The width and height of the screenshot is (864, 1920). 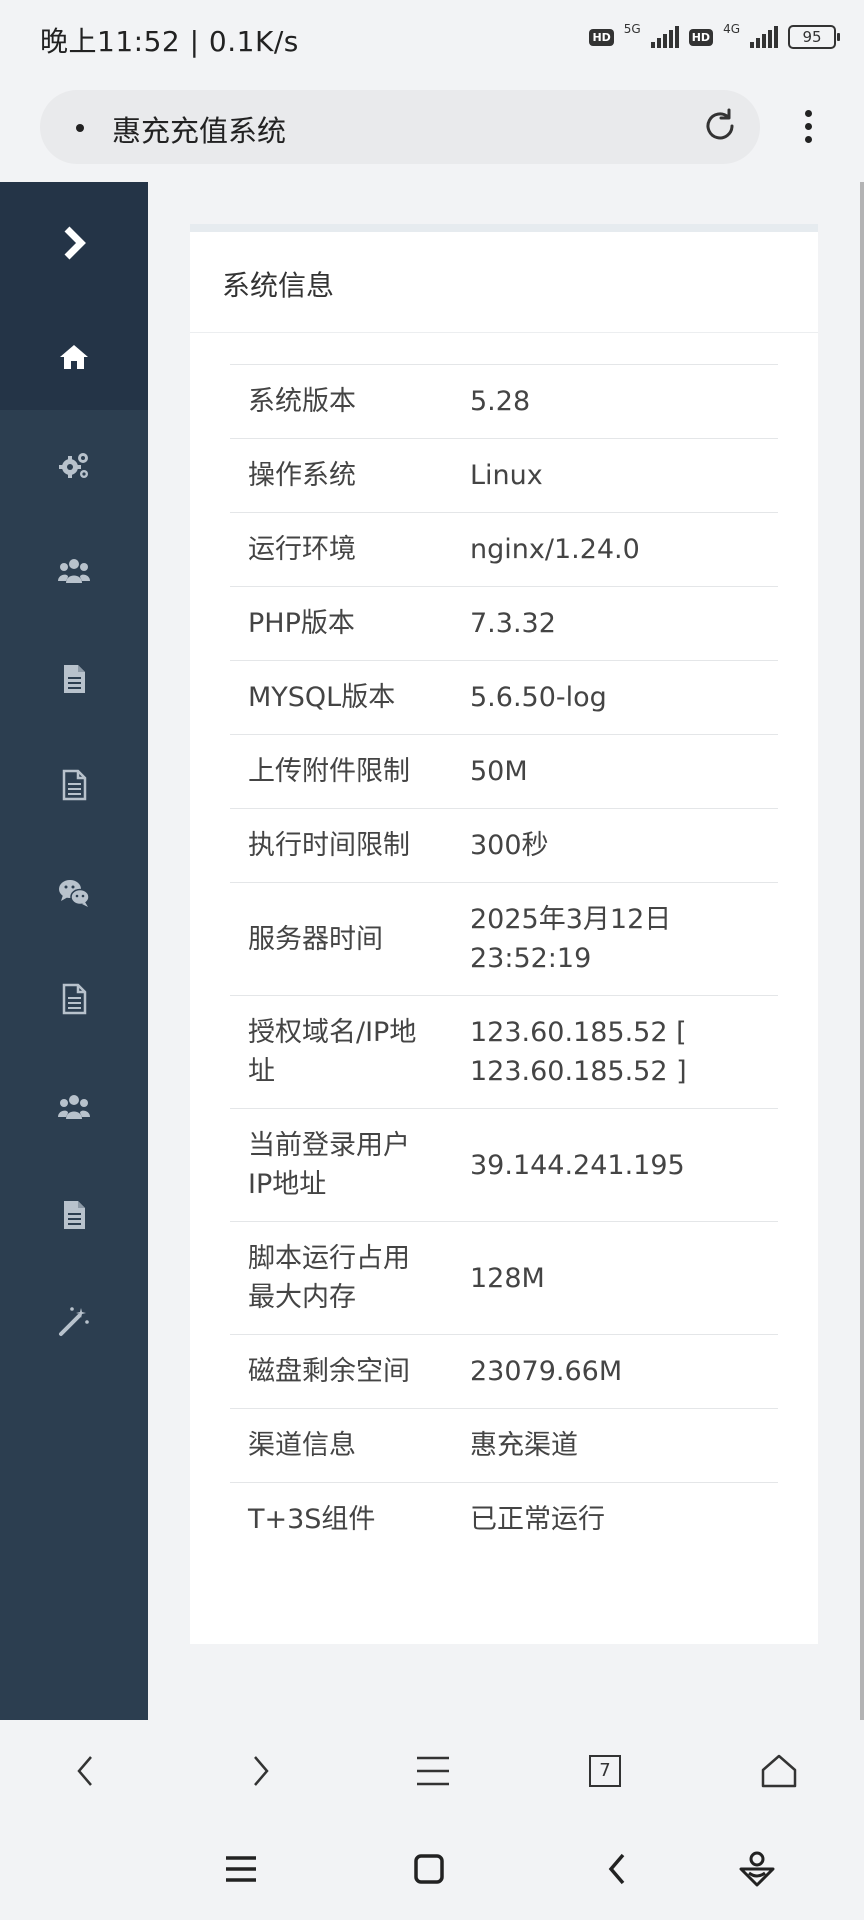 I want to click on row-label: 授权域名/IP地址, so click(x=341, y=1052).